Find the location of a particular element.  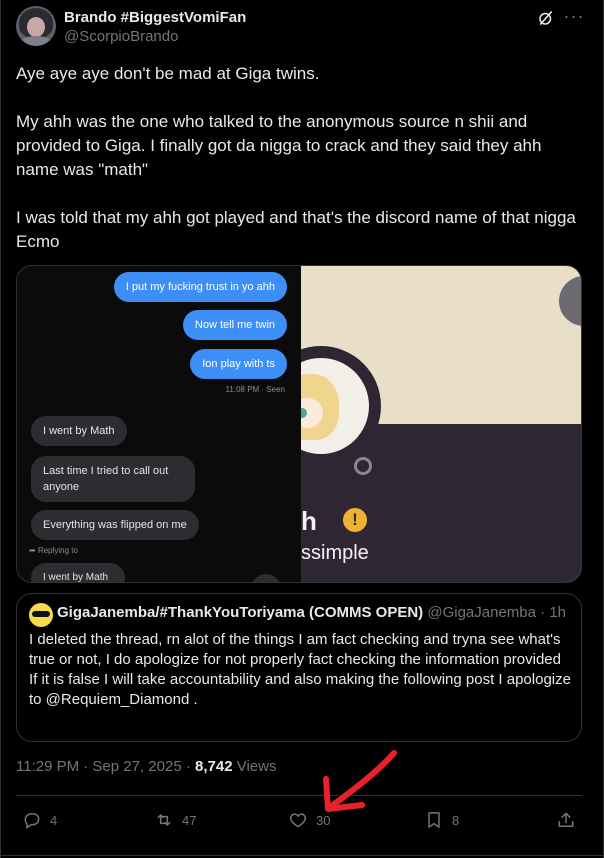

more-icon: ··· is located at coordinates (574, 18).